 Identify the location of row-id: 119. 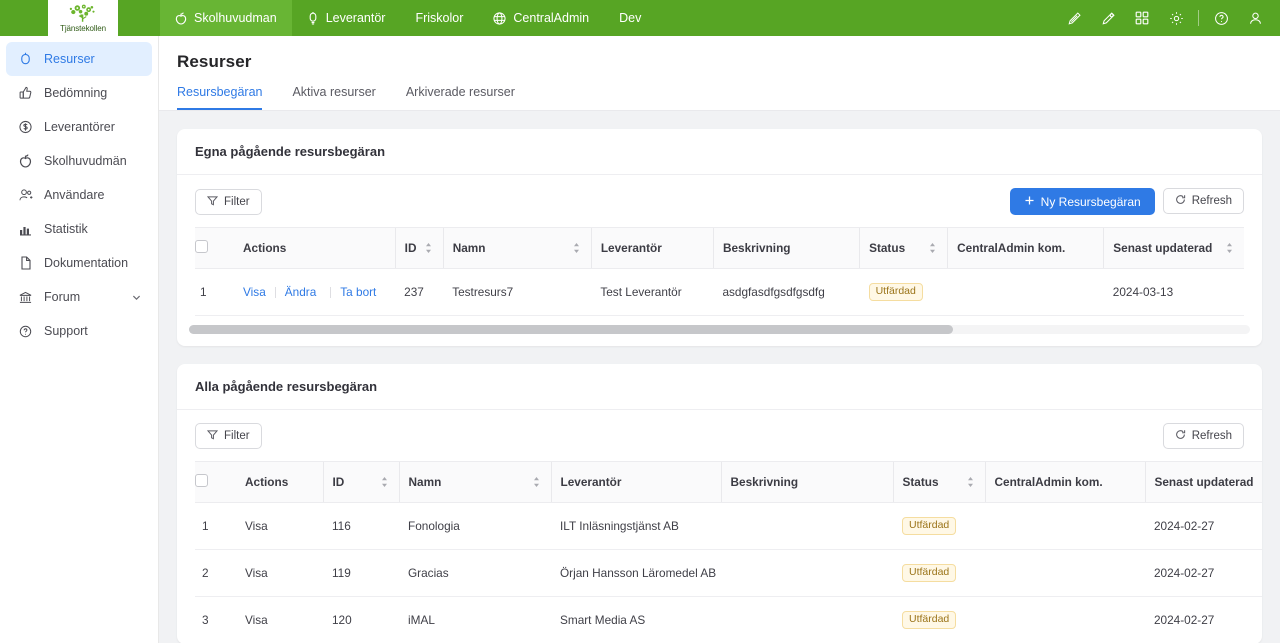
(361, 573).